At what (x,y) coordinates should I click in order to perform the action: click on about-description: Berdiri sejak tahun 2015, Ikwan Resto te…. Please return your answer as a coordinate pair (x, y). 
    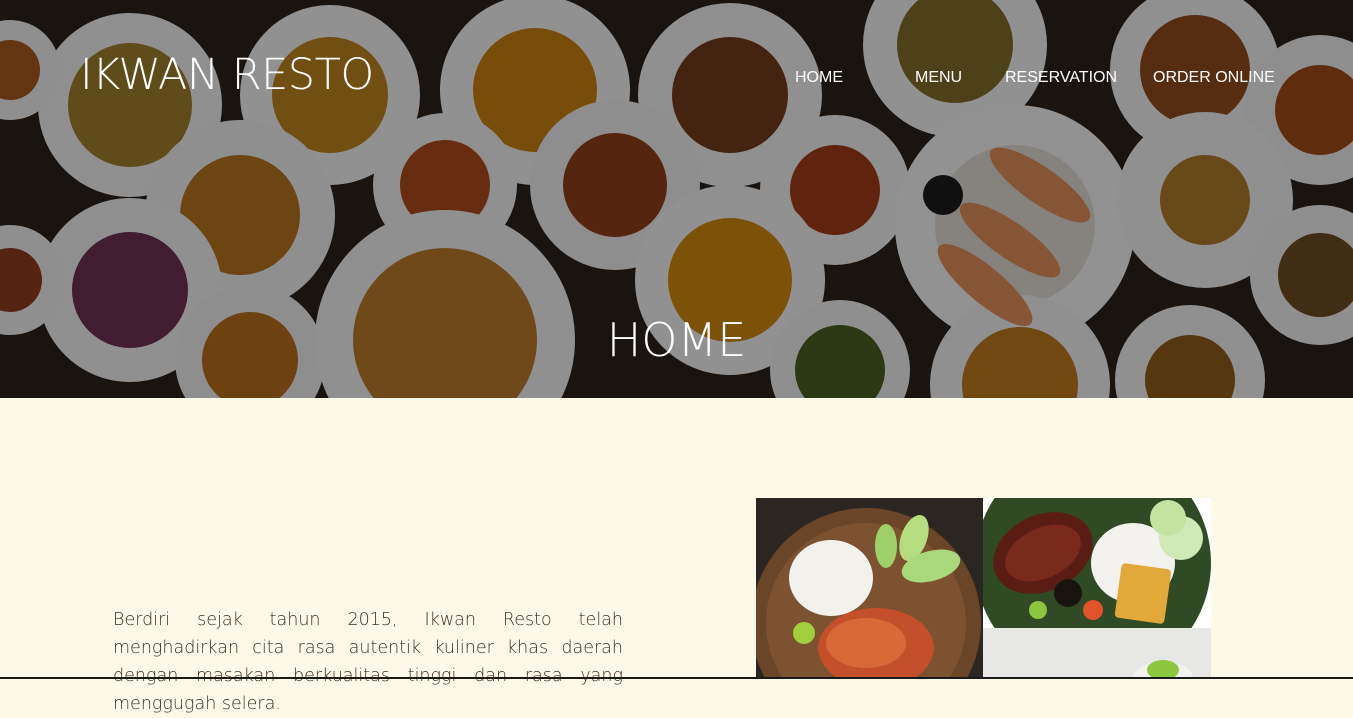
    Looking at the image, I should click on (368, 662).